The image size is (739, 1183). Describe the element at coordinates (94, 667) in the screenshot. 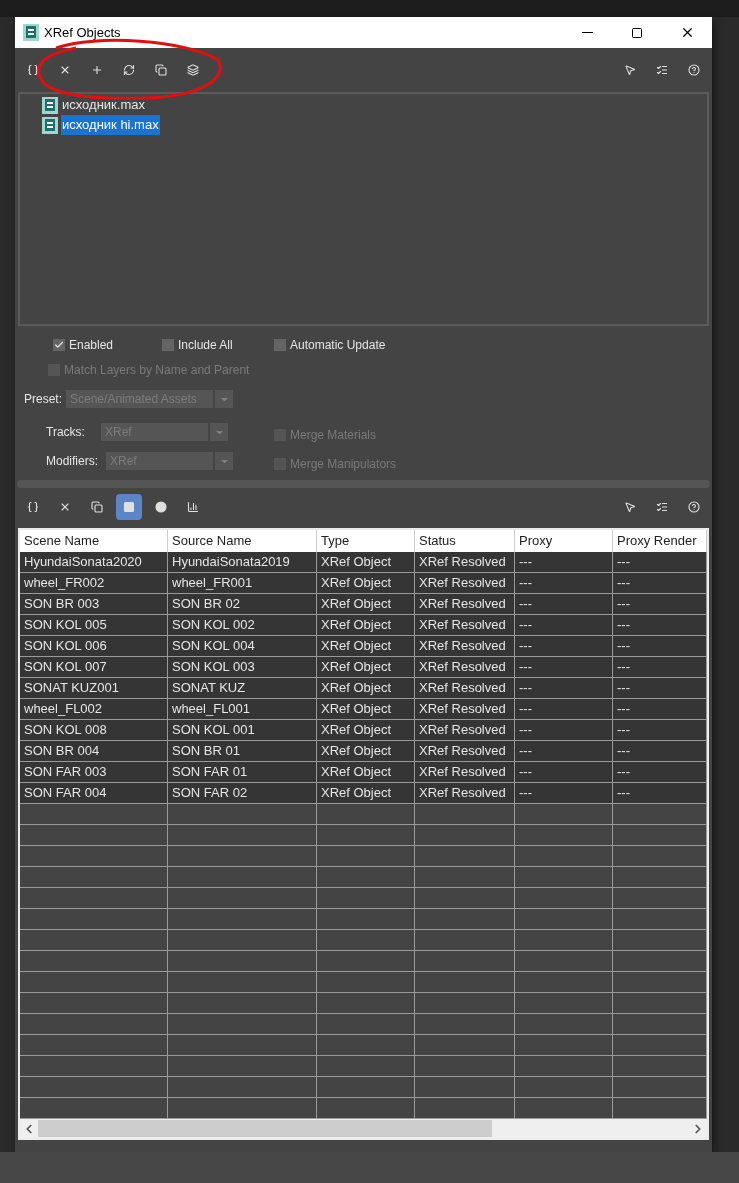

I see `table-cell: SON KOL 007` at that location.